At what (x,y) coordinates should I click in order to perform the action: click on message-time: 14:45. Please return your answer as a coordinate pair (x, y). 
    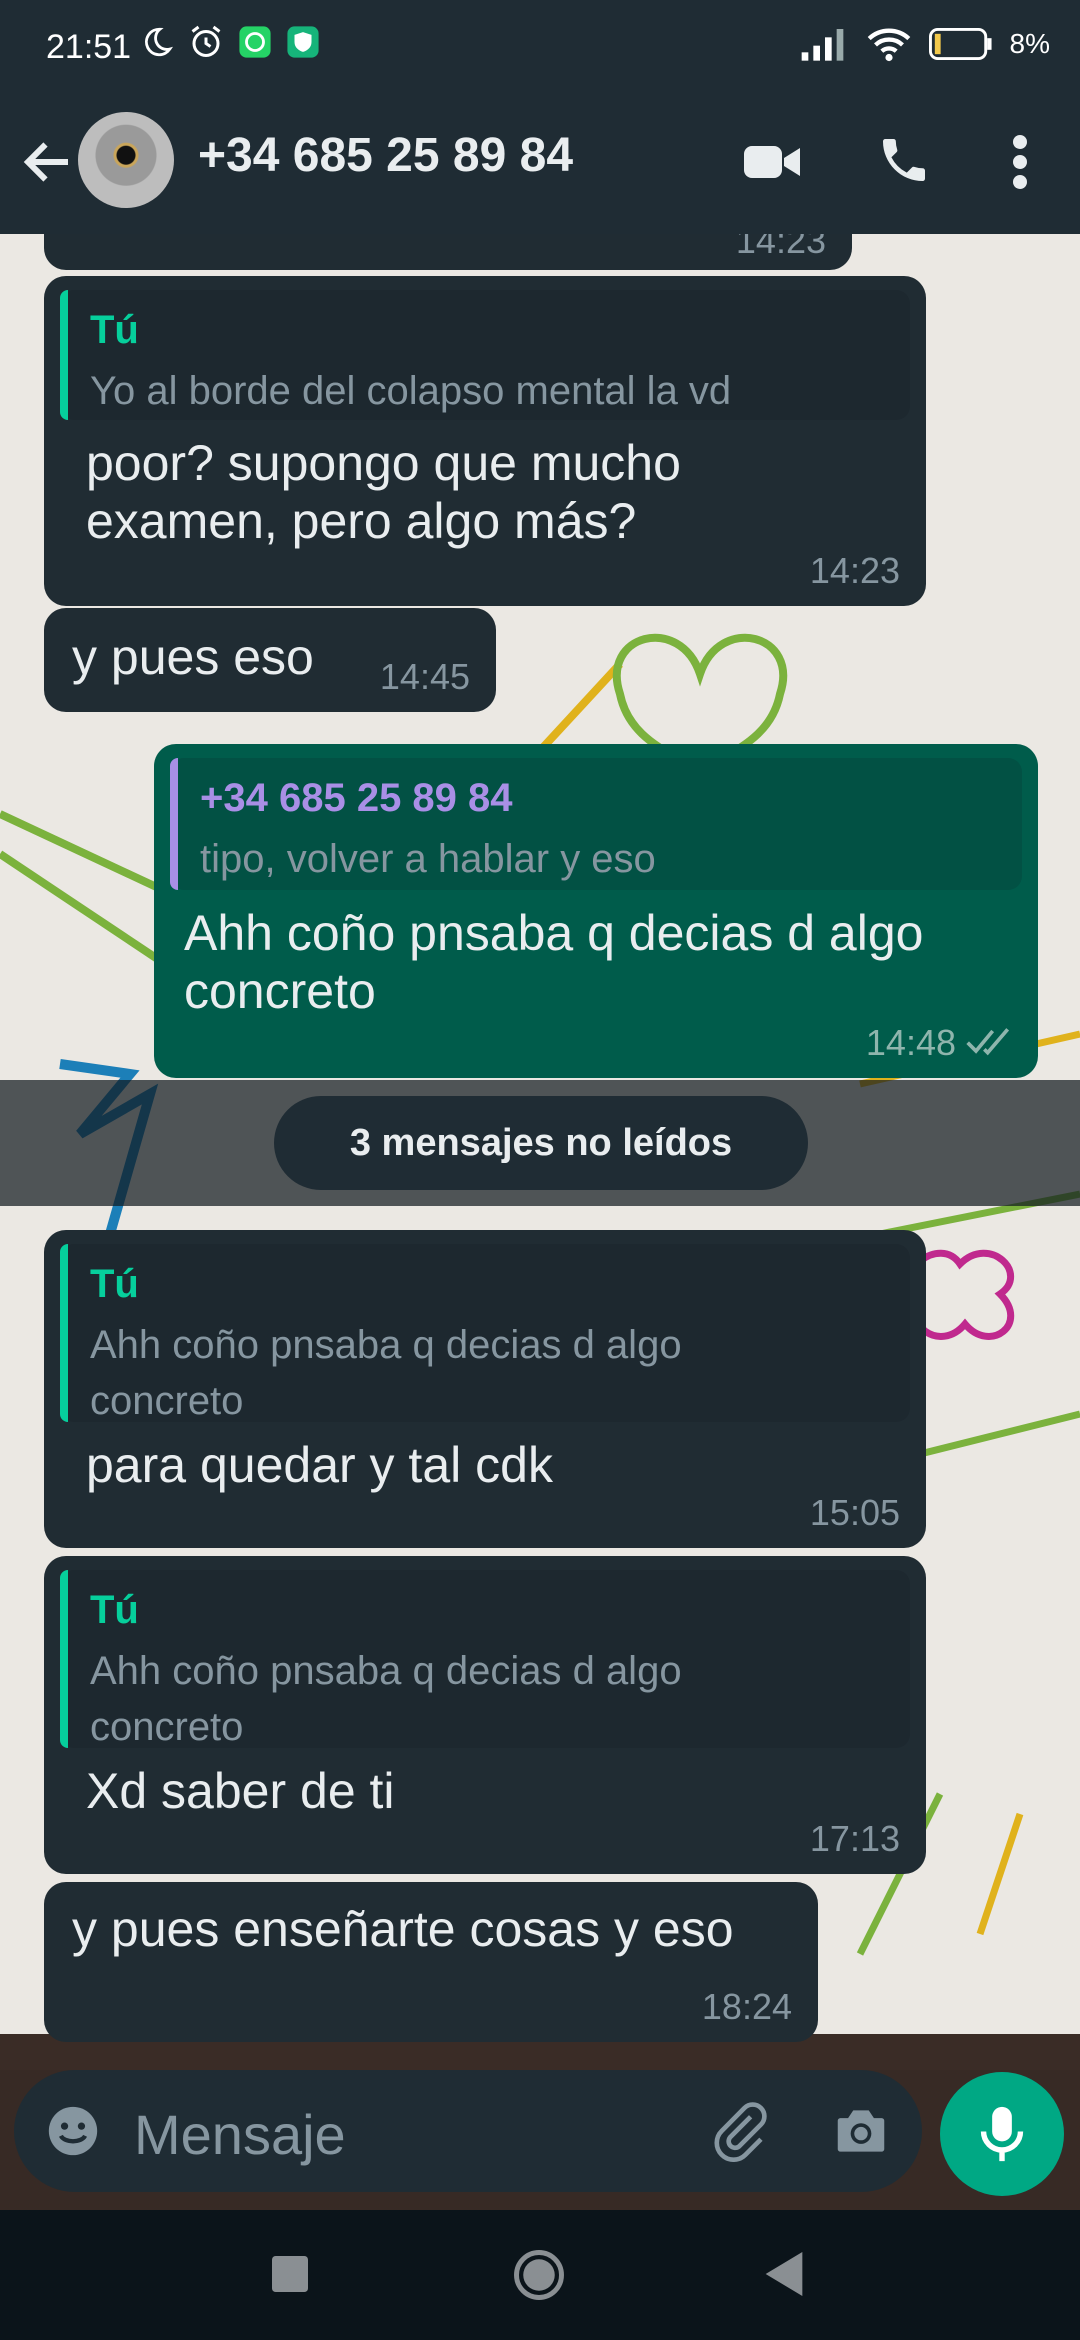
    Looking at the image, I should click on (424, 676).